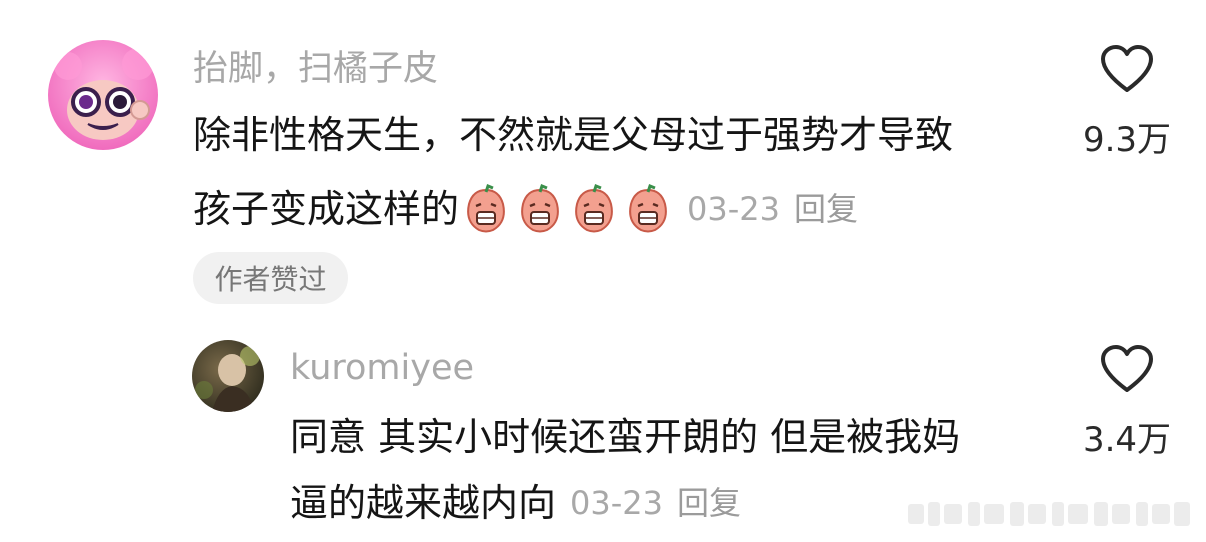  What do you see at coordinates (1127, 402) in the screenshot?
I see `like-control: 3.4万` at bounding box center [1127, 402].